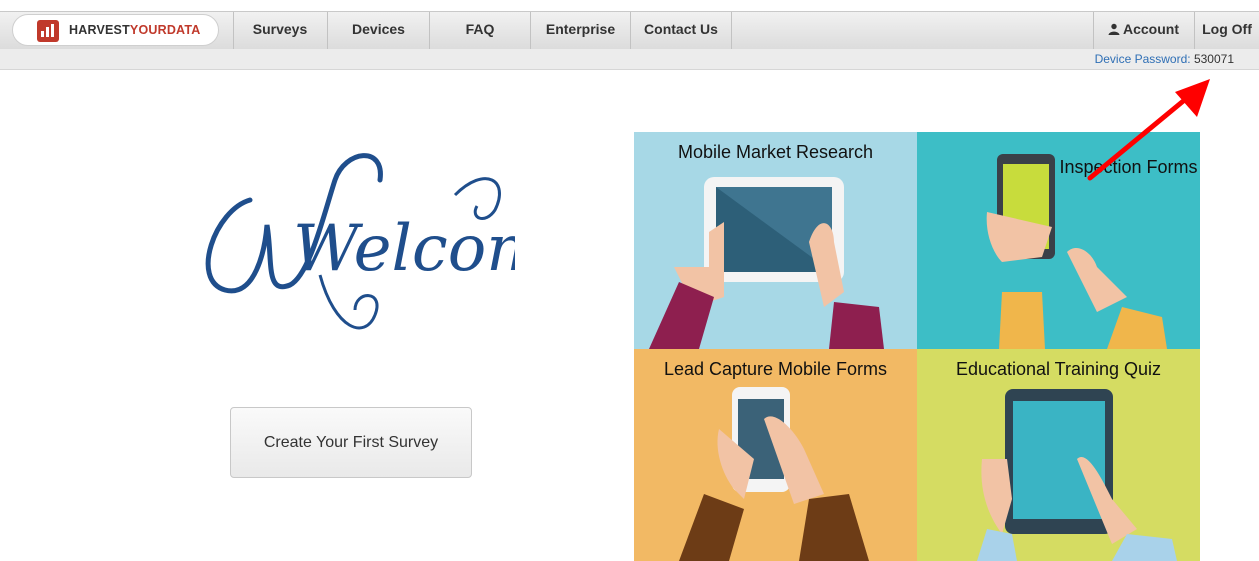  Describe the element at coordinates (581, 30) in the screenshot. I see `nav-enterprise: Enterprise` at that location.